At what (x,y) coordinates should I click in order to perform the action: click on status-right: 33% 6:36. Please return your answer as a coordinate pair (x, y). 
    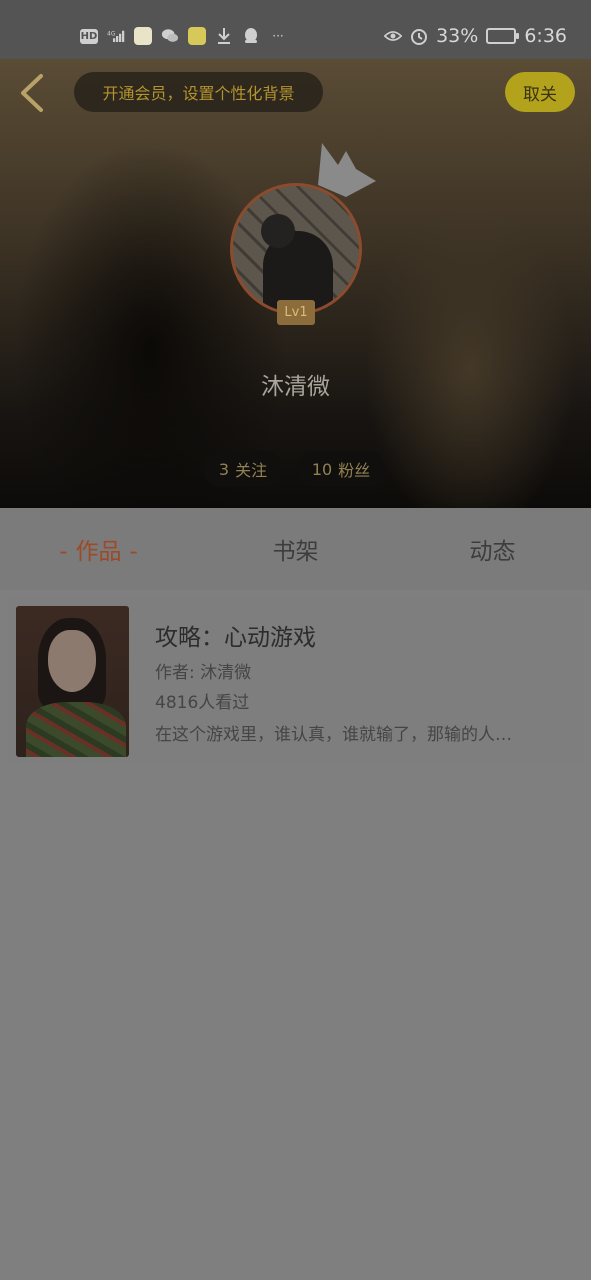
    Looking at the image, I should click on (475, 36).